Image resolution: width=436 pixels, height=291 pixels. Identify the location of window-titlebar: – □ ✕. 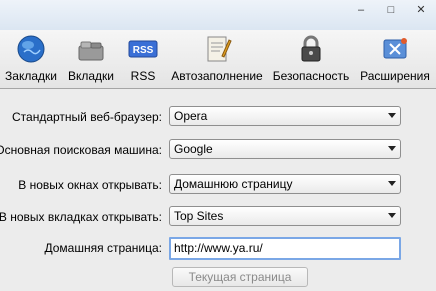
(218, 15).